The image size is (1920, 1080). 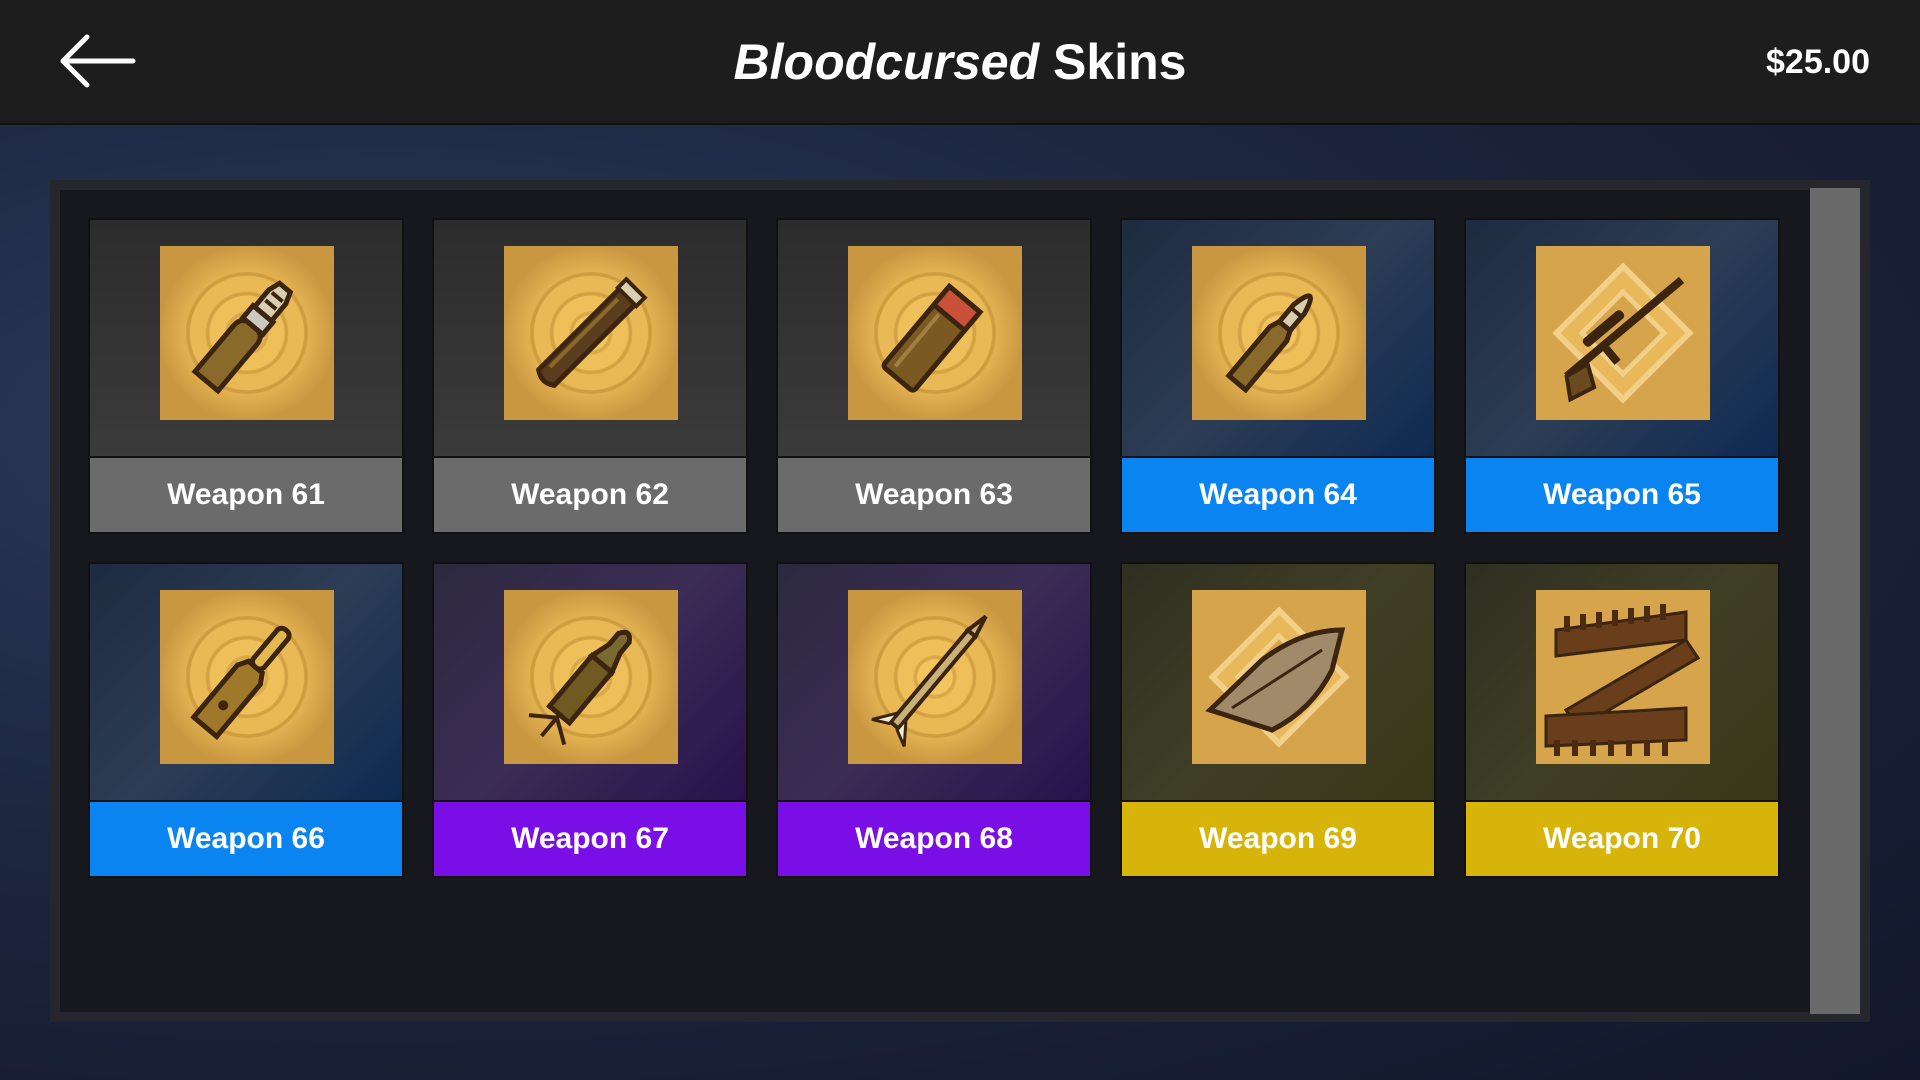 I want to click on skin-card: Weapon 67, so click(x=590, y=720).